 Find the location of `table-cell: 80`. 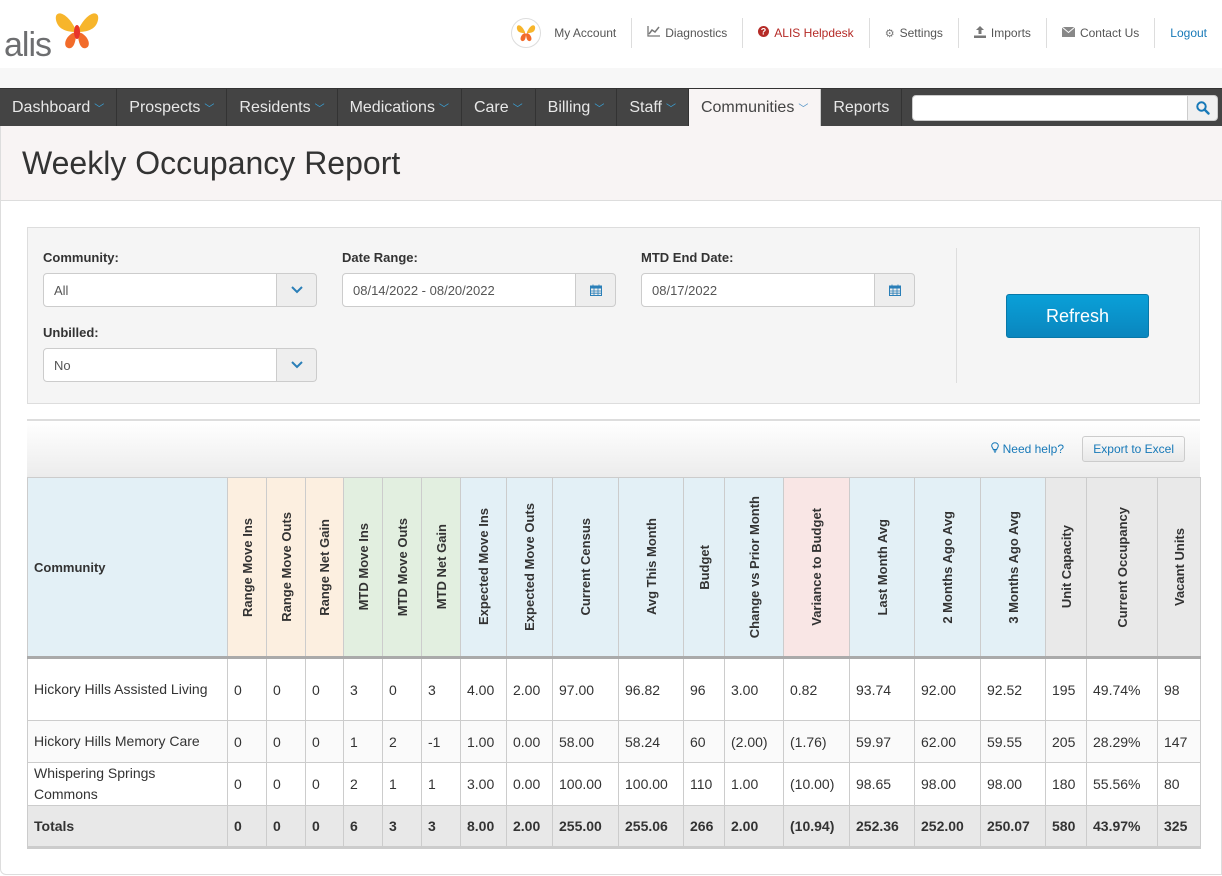

table-cell: 80 is located at coordinates (1179, 784).